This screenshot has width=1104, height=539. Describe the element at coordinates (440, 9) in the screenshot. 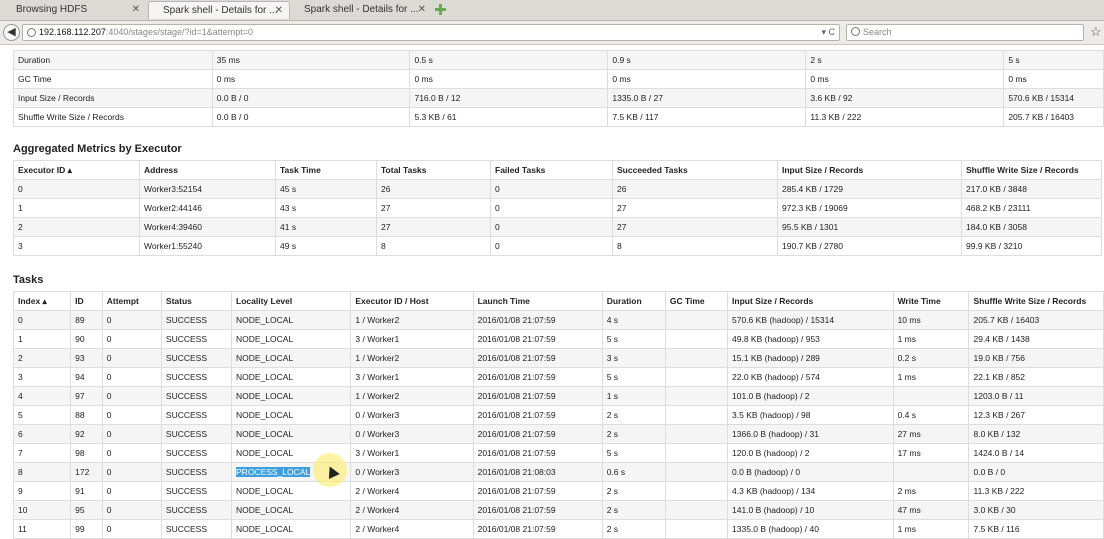

I see `new-tab-icon` at that location.